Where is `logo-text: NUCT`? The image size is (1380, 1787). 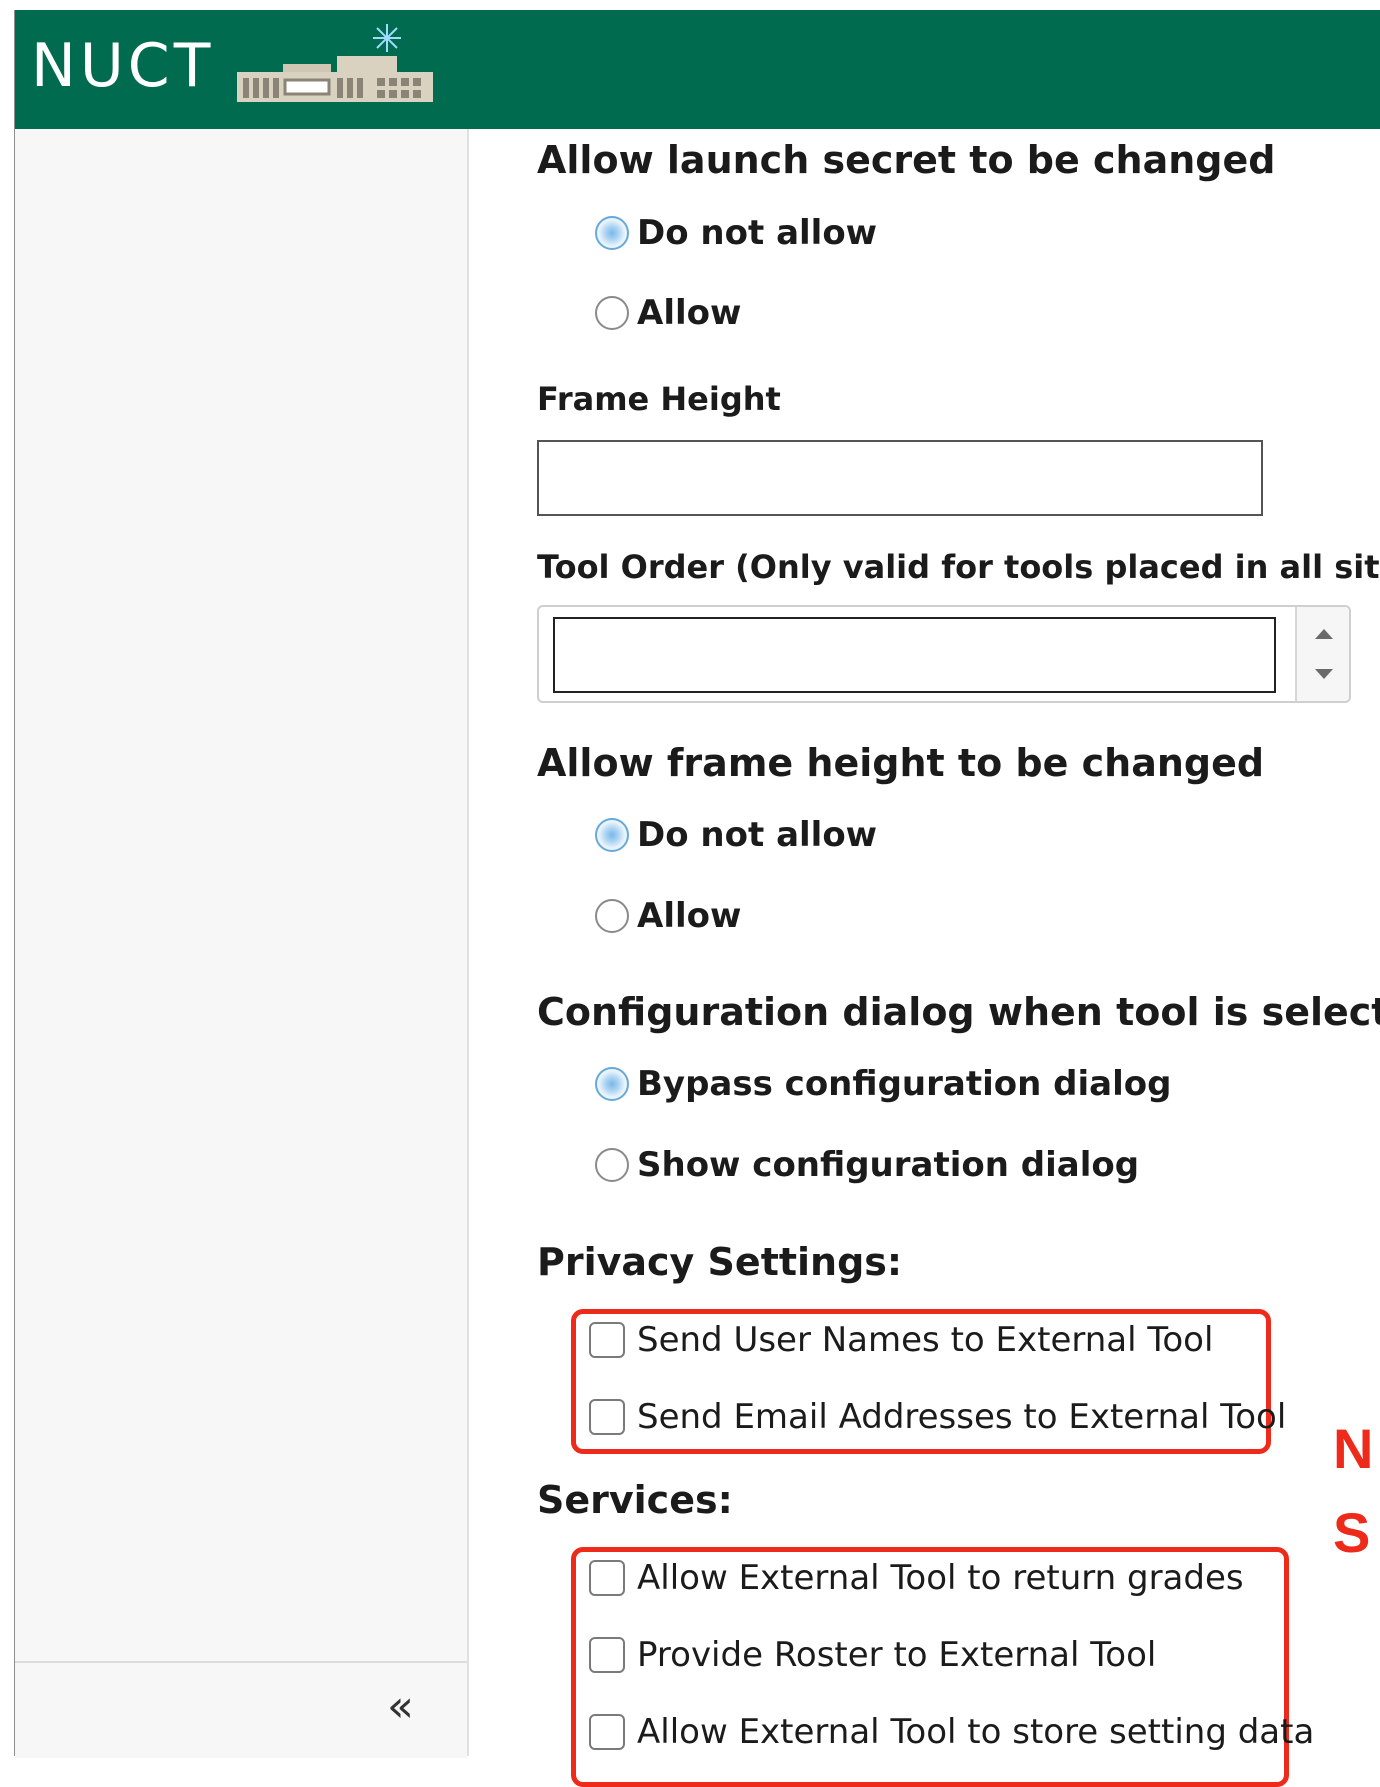 logo-text: NUCT is located at coordinates (122, 66).